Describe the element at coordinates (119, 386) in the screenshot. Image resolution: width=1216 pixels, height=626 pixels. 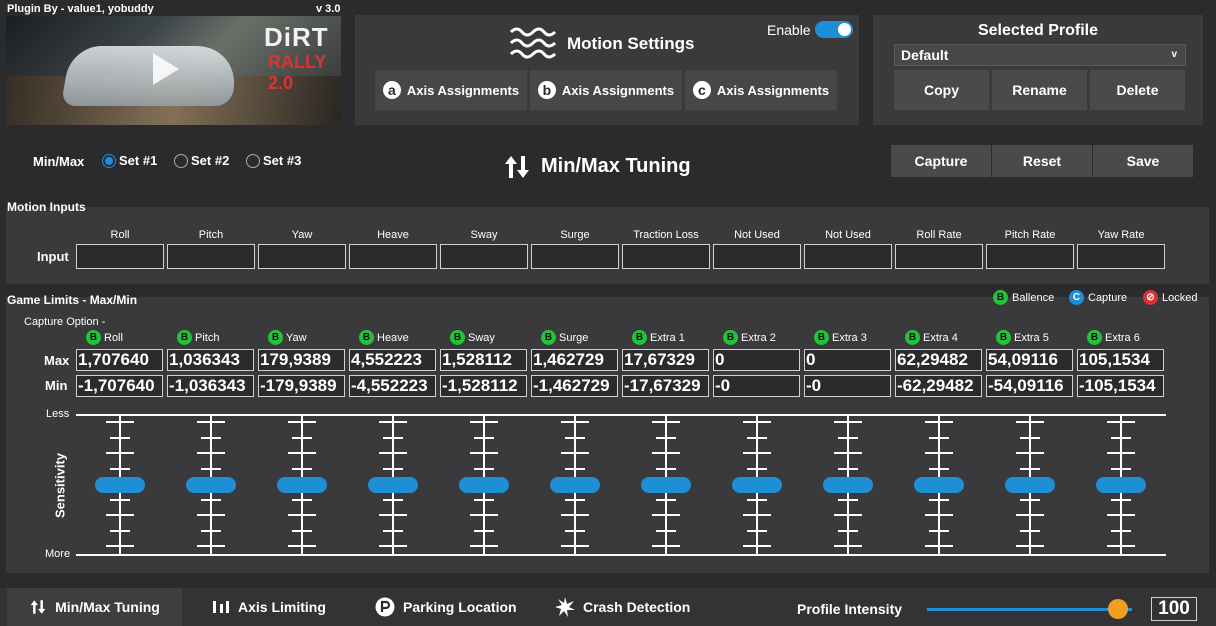
I see `min-value-field: -1,707640` at that location.